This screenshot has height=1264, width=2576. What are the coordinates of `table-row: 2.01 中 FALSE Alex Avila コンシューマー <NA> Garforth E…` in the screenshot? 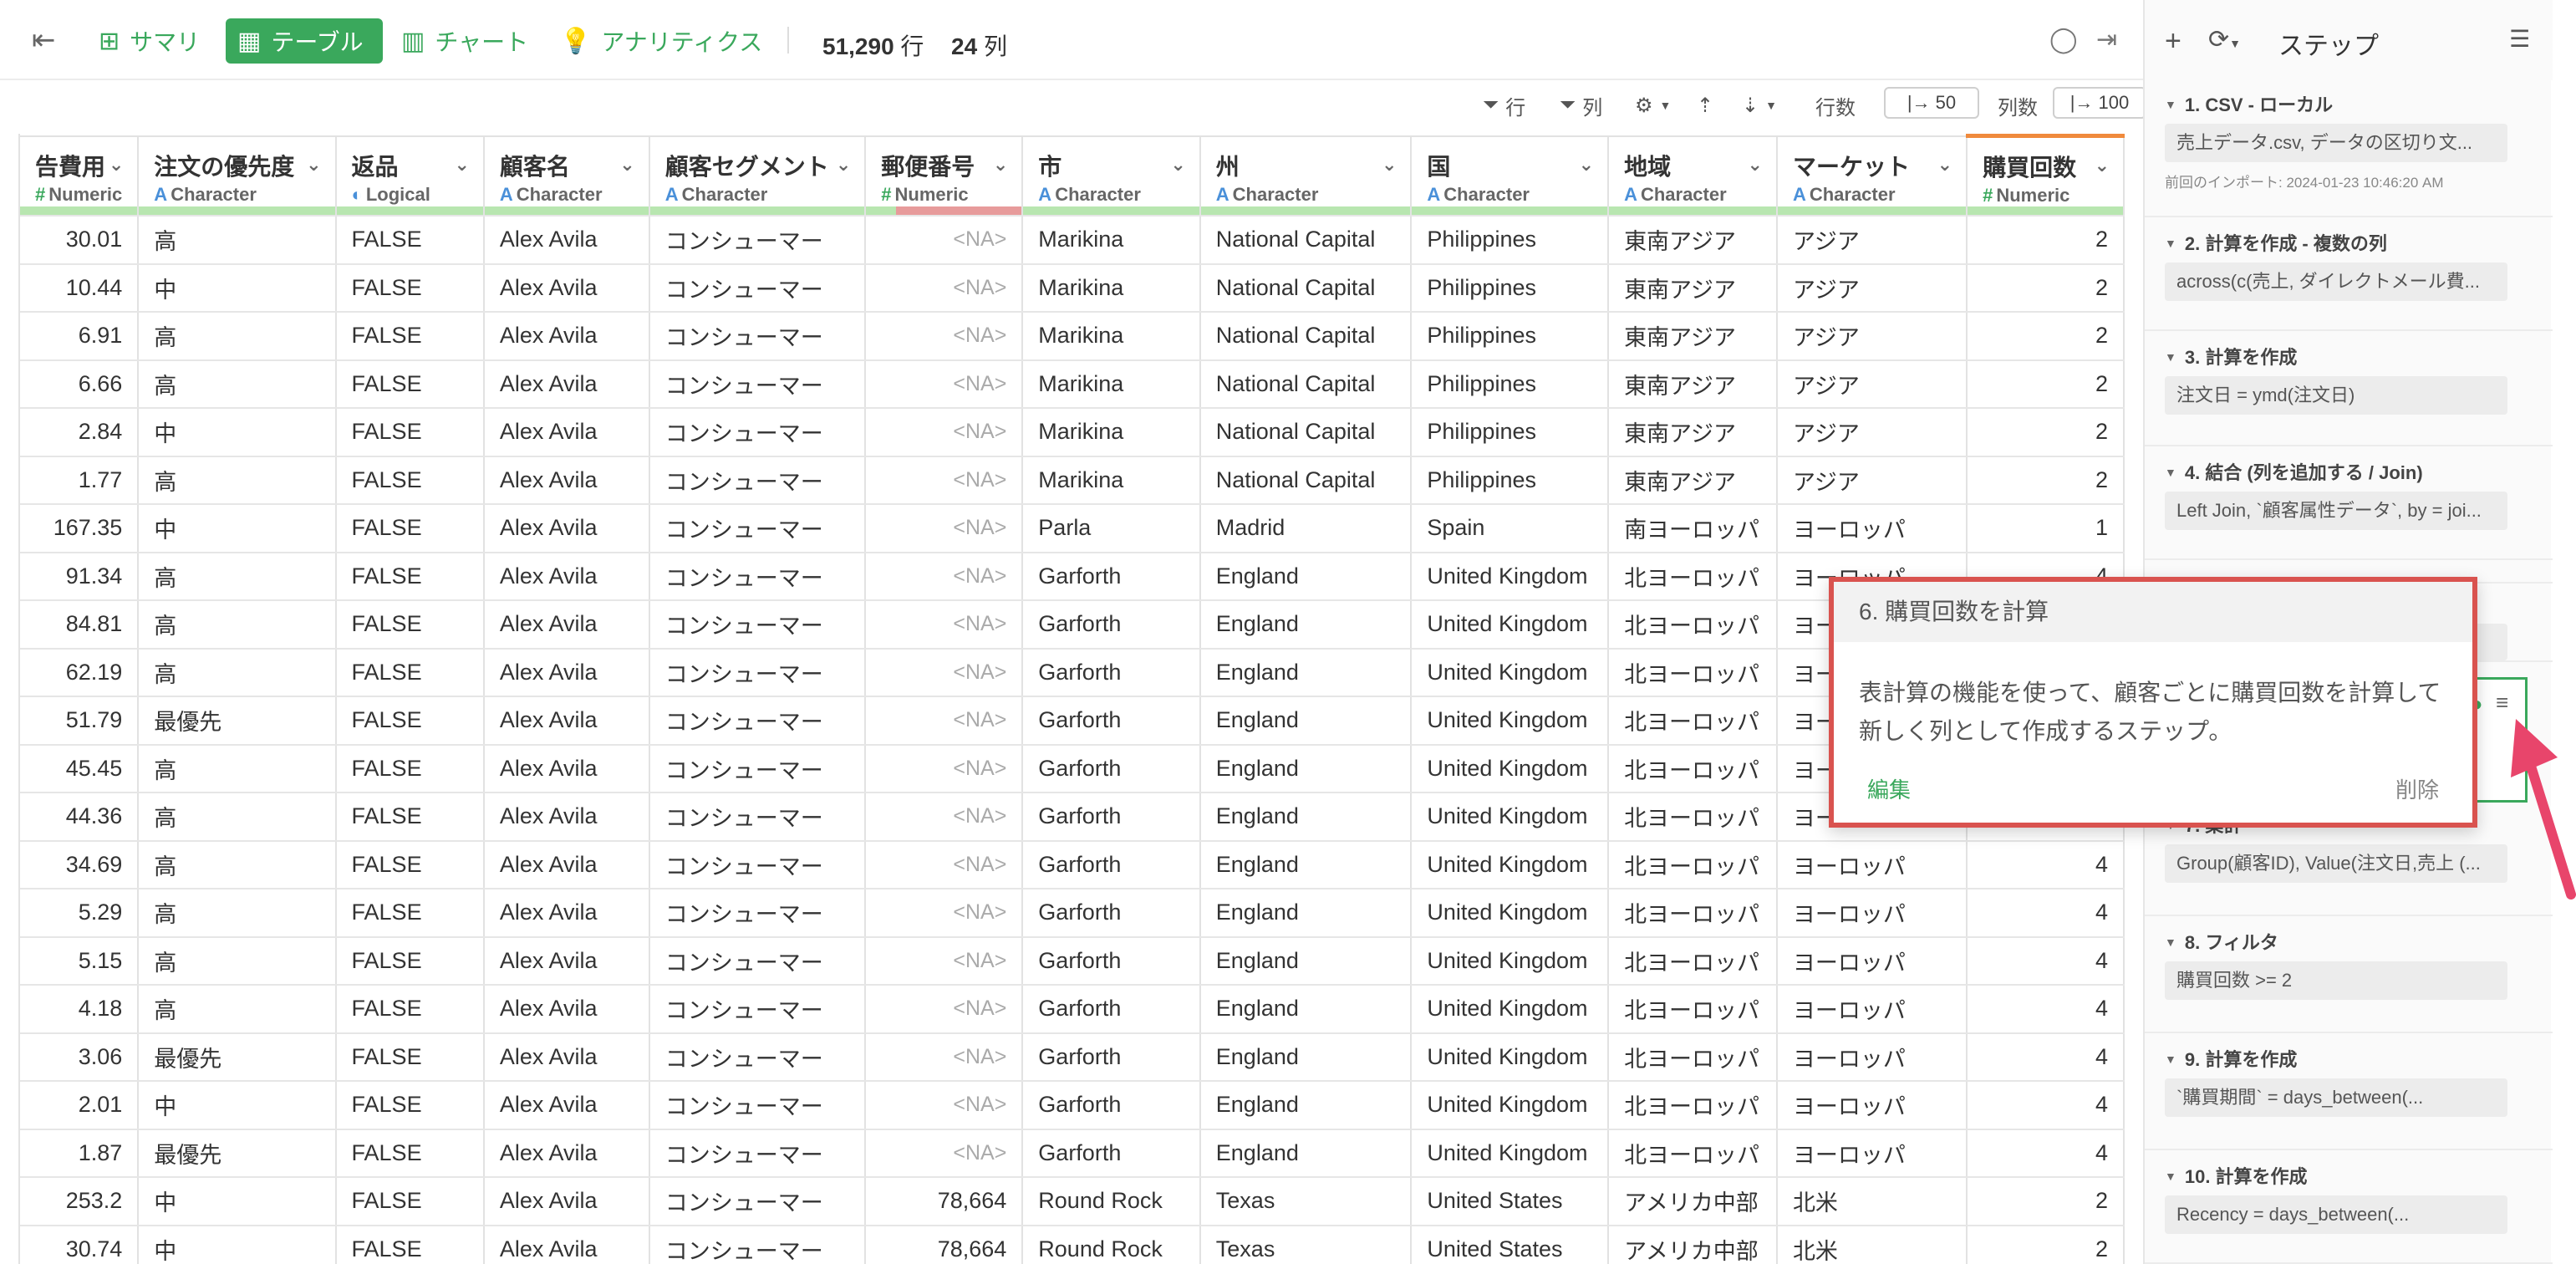 It's located at (1072, 1105).